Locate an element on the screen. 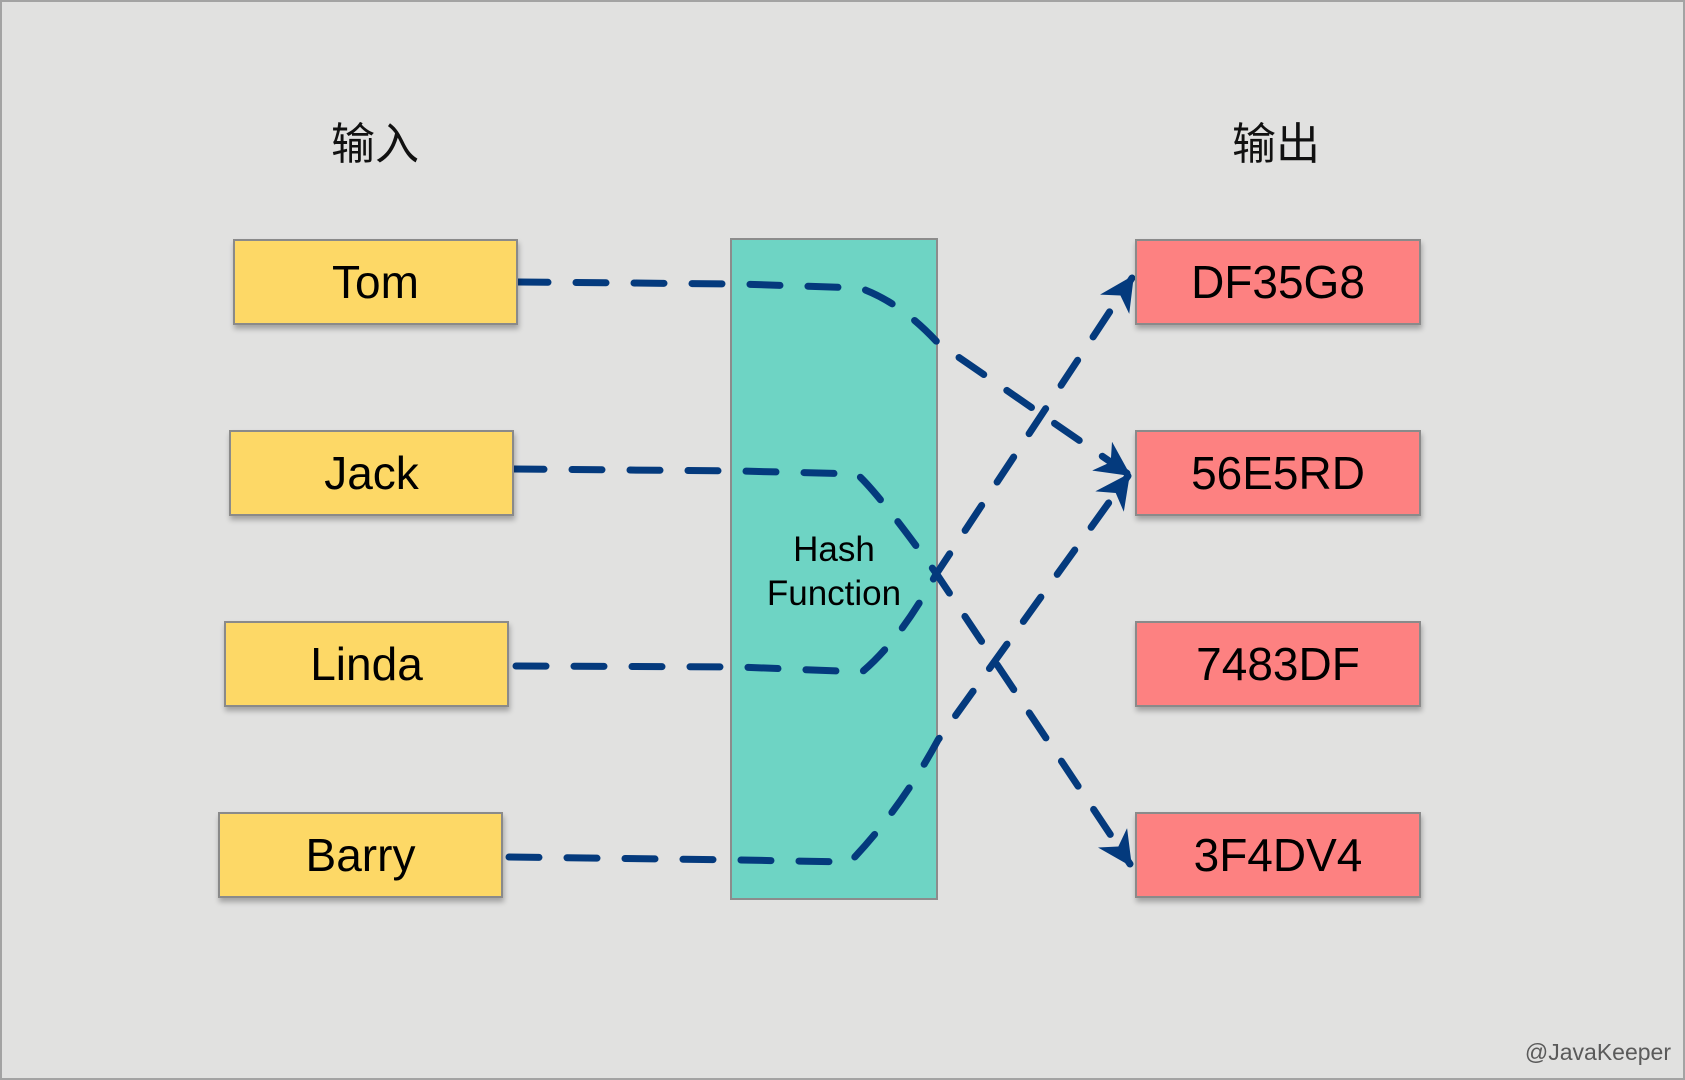 The height and width of the screenshot is (1080, 1685). hash-label-line2: Function is located at coordinates (834, 593).